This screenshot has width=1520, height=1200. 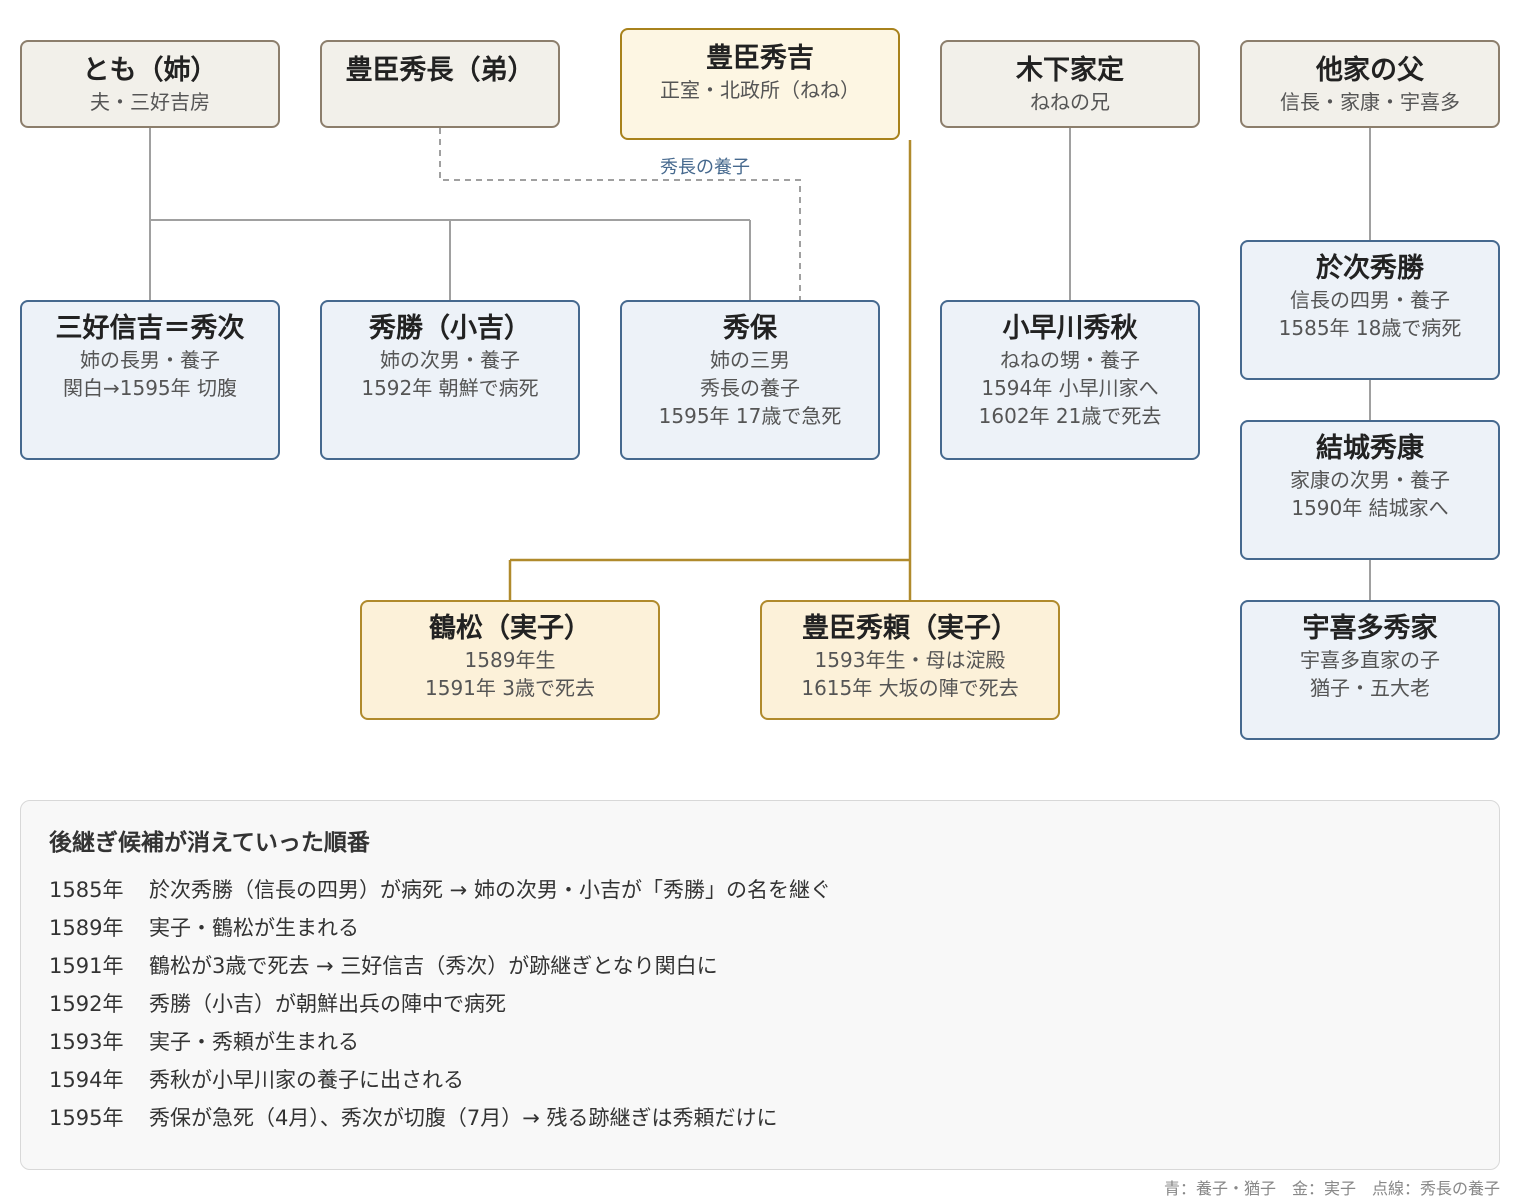 What do you see at coordinates (209, 843) in the screenshot?
I see `summary-title: 後継ぎ候補が消えていった順番` at bounding box center [209, 843].